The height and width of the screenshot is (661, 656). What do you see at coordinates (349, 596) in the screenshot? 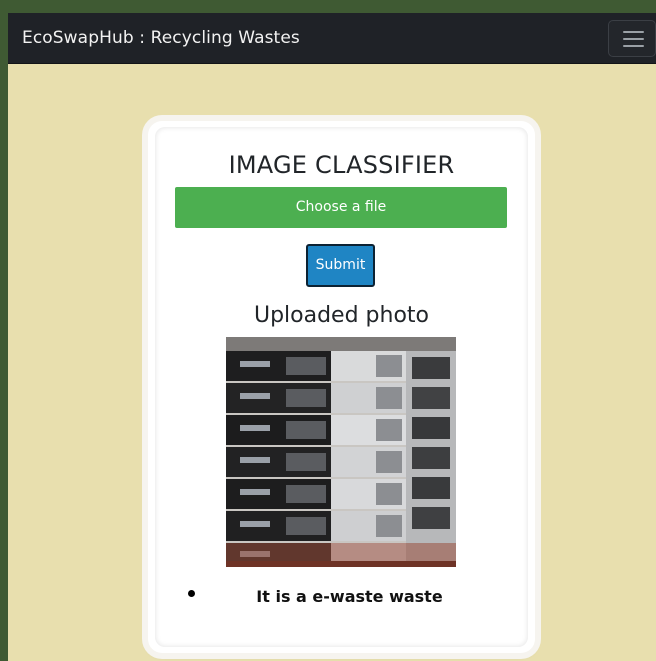
I see `classification-result: It is a e-waste waste` at bounding box center [349, 596].